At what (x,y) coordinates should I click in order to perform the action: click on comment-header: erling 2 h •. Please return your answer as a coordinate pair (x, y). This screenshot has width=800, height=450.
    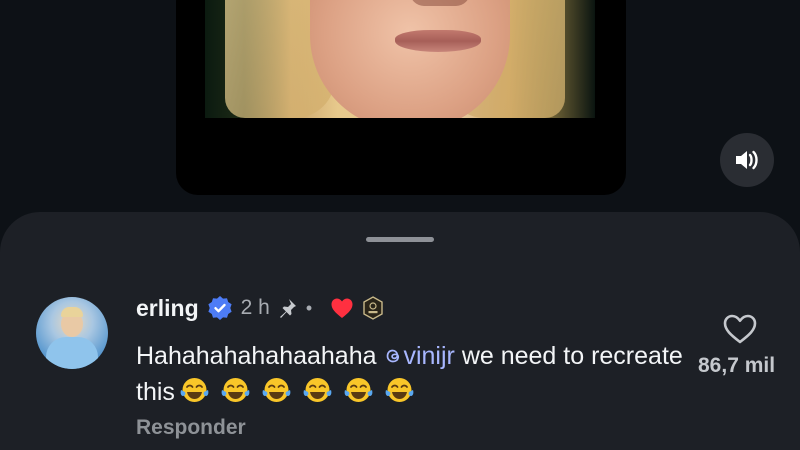
    Looking at the image, I should click on (260, 308).